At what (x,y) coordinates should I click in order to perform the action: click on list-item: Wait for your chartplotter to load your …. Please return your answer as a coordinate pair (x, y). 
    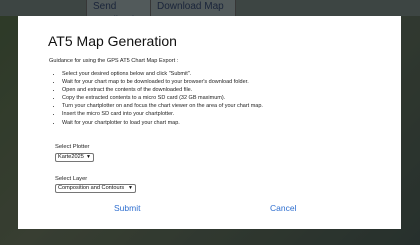
    Looking at the image, I should click on (162, 123).